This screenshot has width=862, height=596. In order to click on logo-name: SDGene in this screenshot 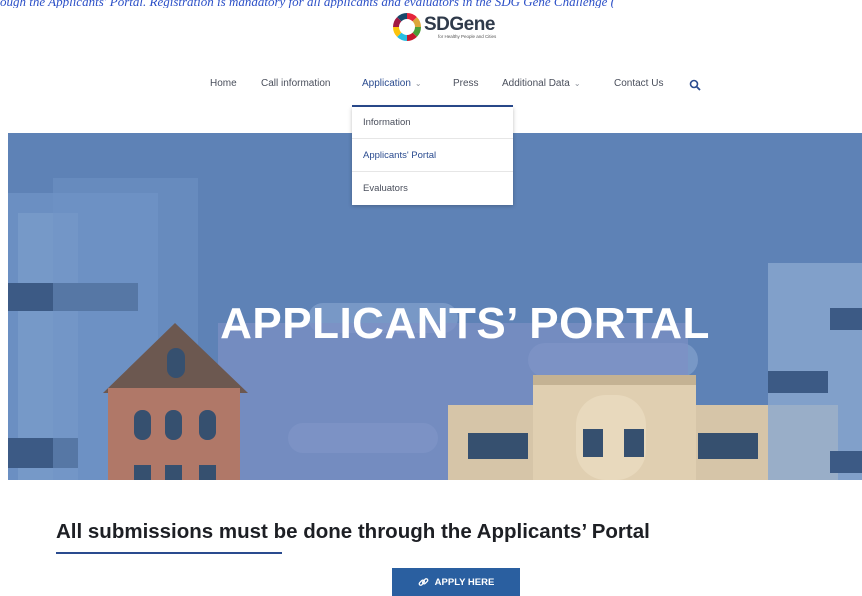, I will do `click(459, 24)`.